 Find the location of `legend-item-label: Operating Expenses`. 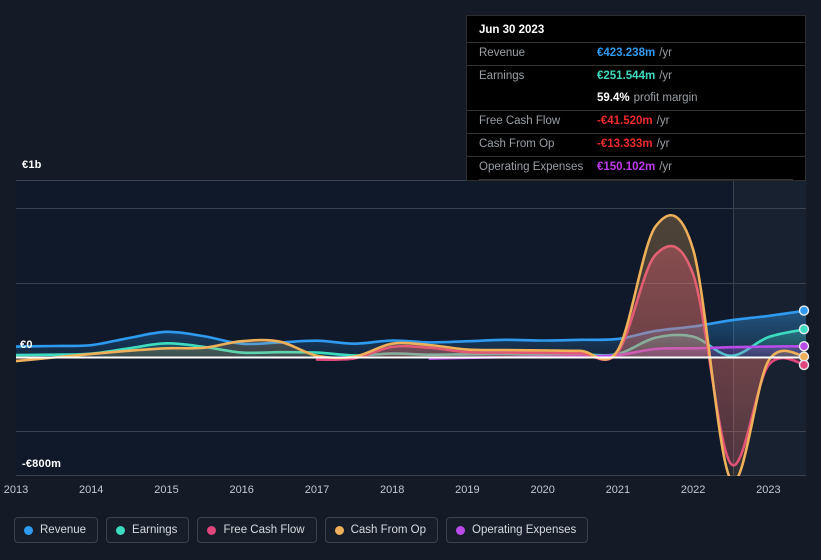

legend-item-label: Operating Expenses is located at coordinates (524, 530).